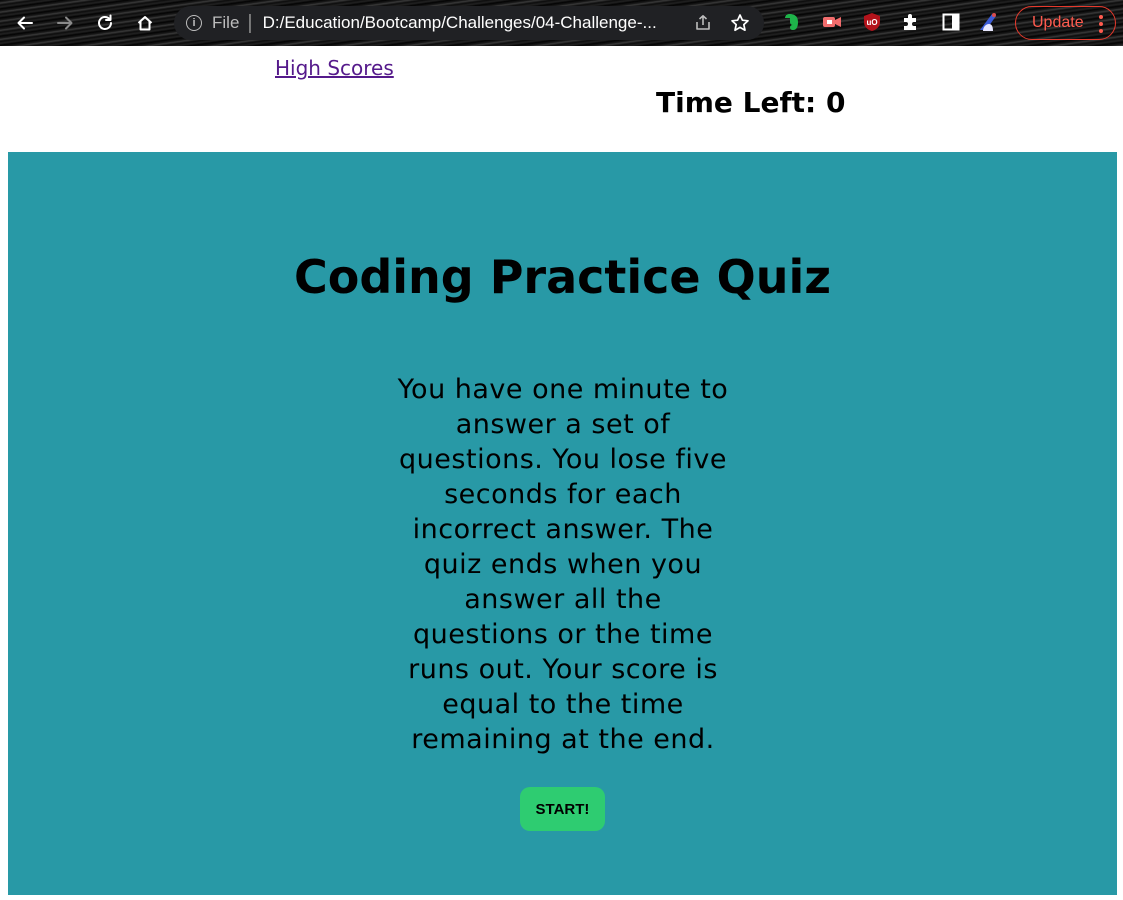  What do you see at coordinates (194, 23) in the screenshot?
I see `info-icon: i` at bounding box center [194, 23].